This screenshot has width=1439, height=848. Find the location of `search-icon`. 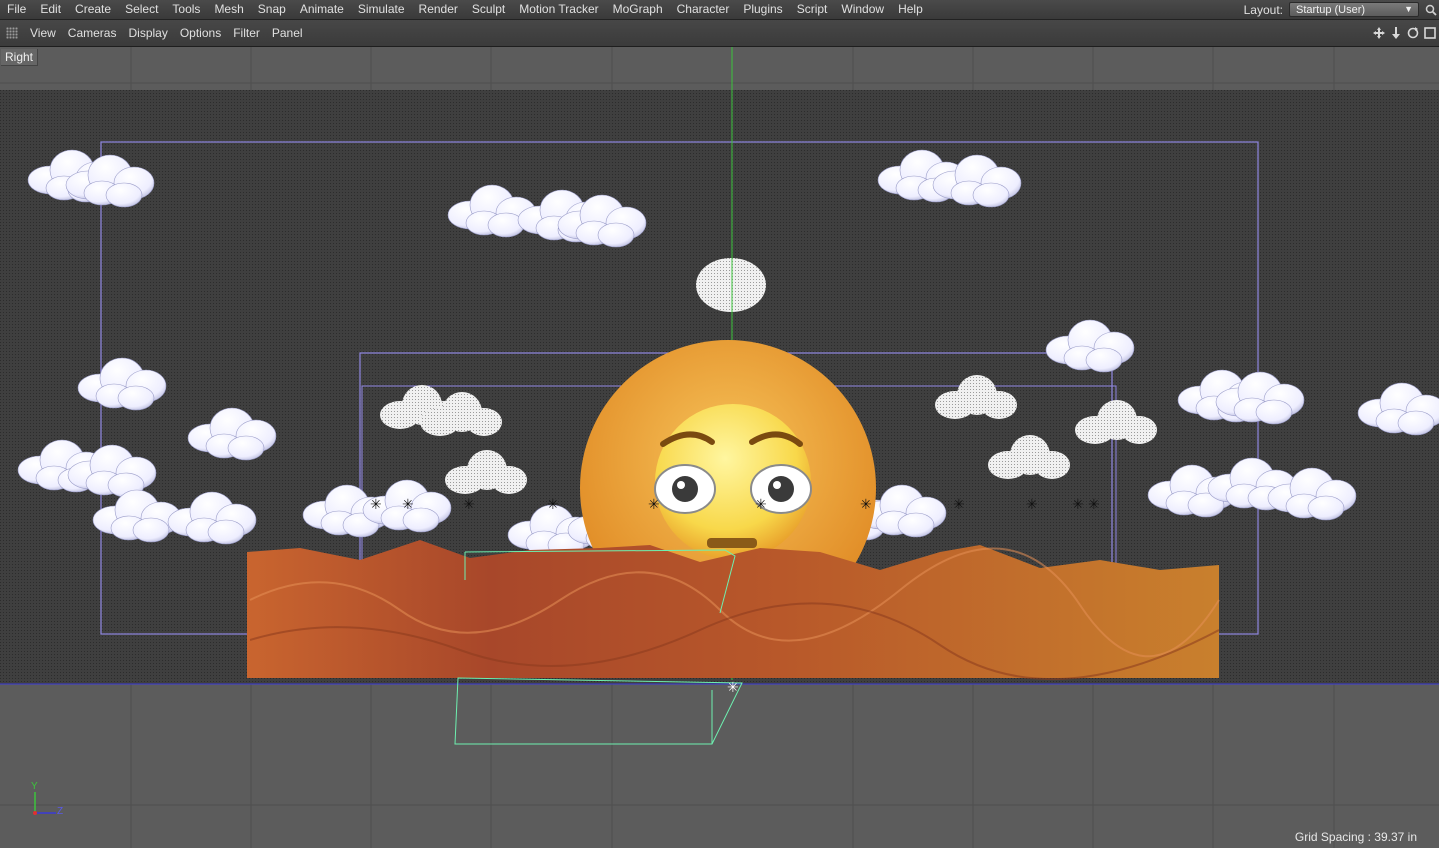

search-icon is located at coordinates (1431, 9).